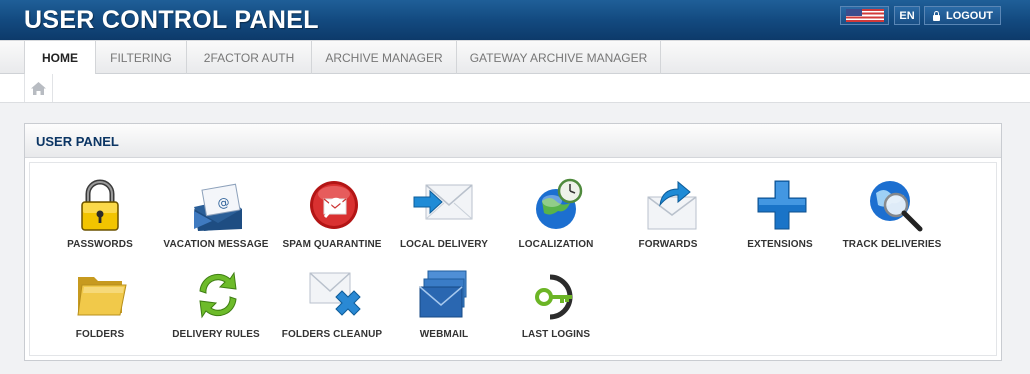 The image size is (1030, 374). I want to click on language-button: EN, so click(907, 15).